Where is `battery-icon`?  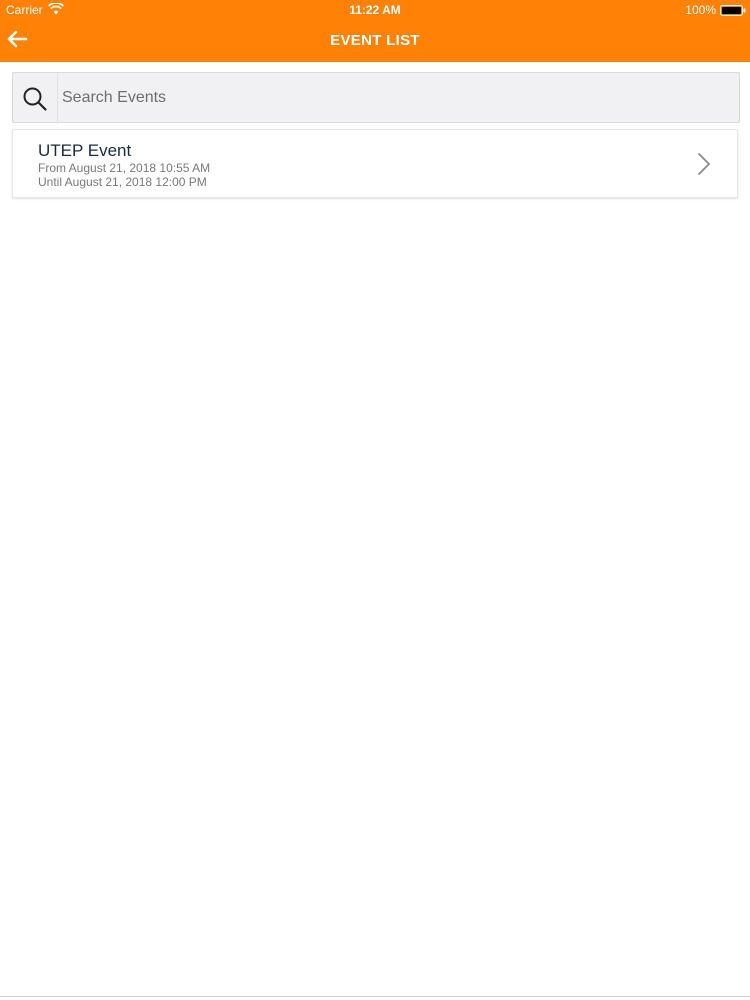
battery-icon is located at coordinates (733, 10).